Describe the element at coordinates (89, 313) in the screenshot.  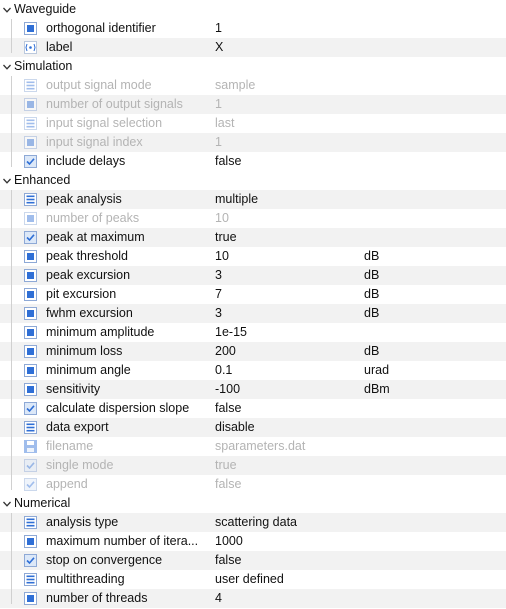
I see `property-name: fwhm excursion` at that location.